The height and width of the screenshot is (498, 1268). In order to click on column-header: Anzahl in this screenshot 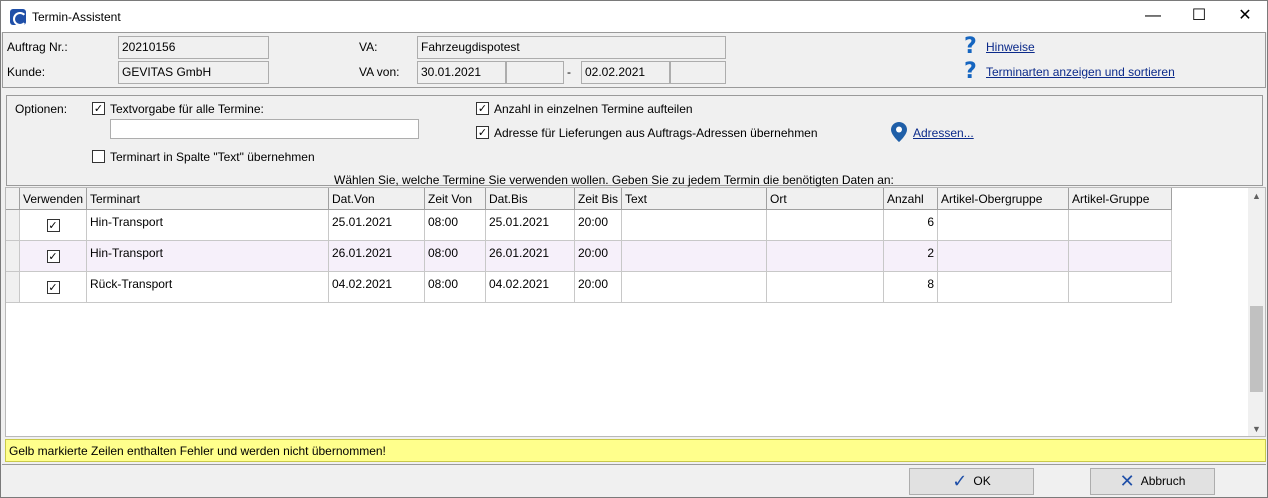, I will do `click(911, 199)`.